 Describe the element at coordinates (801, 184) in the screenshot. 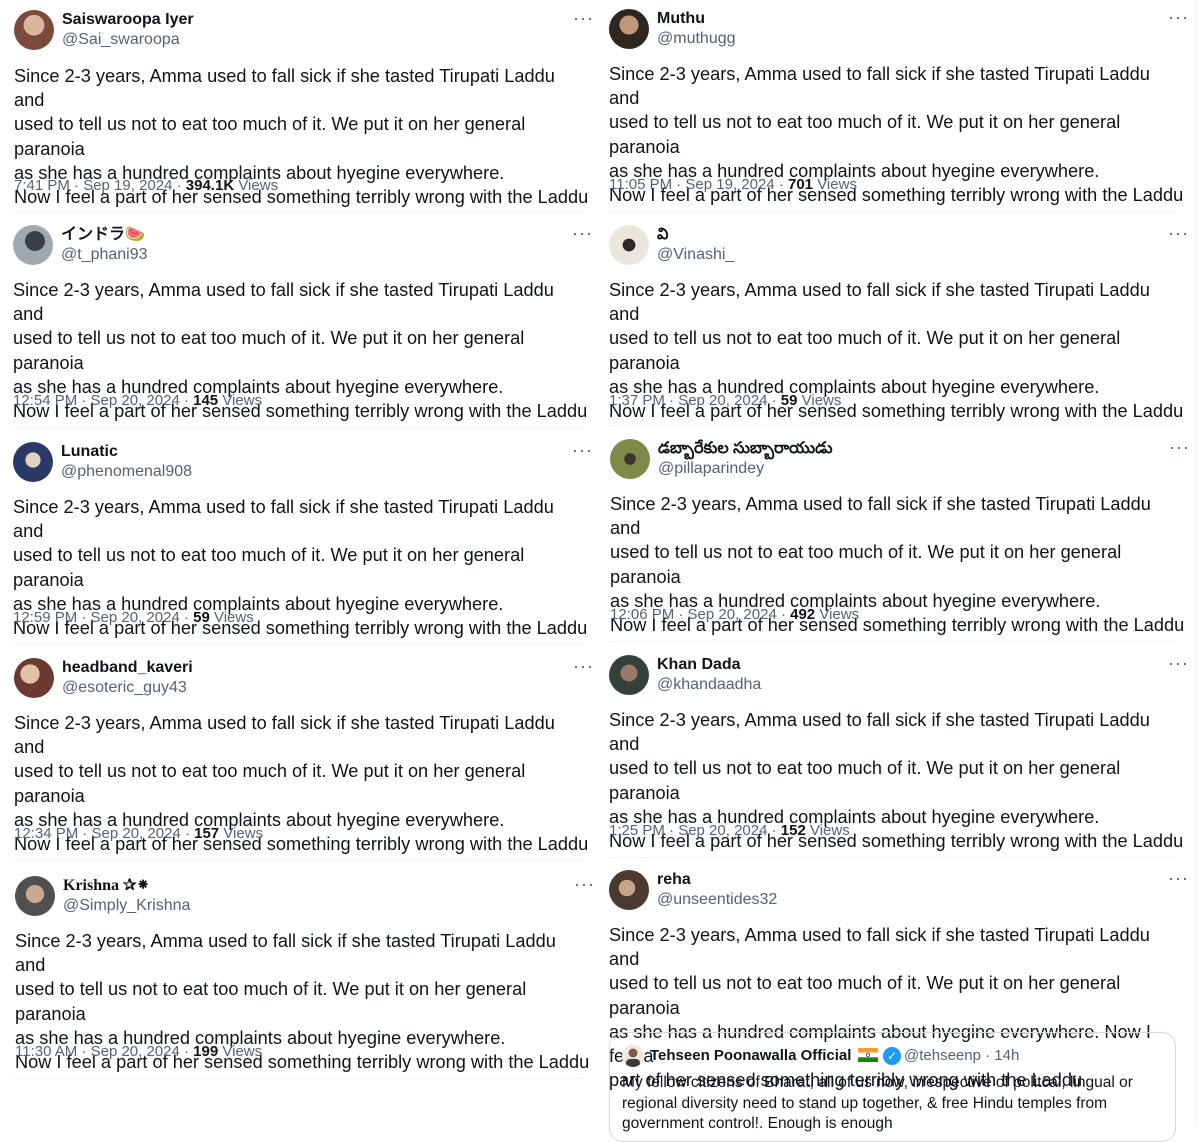

I see `views-count: 701` at that location.